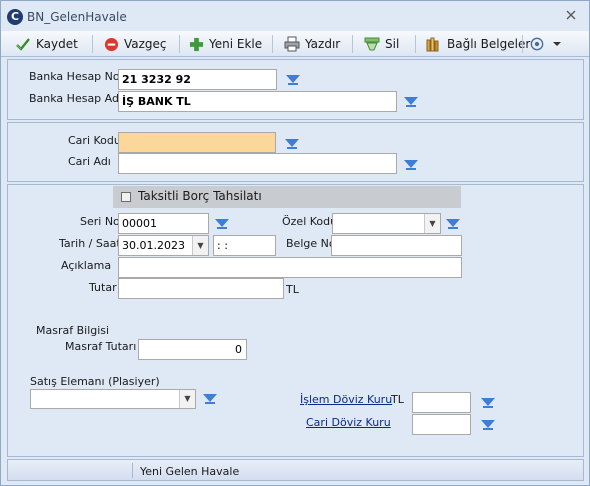 This screenshot has height=486, width=590. Describe the element at coordinates (489, 44) in the screenshot. I see `linked-documents-label: Bağlı Belgeler` at that location.